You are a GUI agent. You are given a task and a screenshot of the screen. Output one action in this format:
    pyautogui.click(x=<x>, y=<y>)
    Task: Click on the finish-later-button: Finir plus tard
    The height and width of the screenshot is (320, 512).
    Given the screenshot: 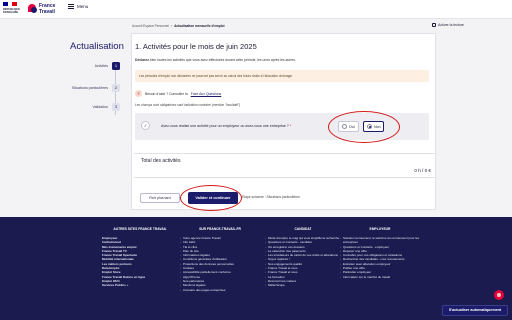 What is the action you would take?
    pyautogui.click(x=160, y=198)
    